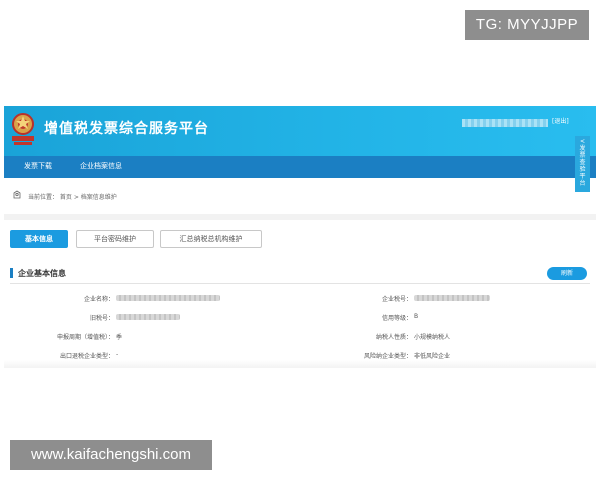 This screenshot has width=600, height=480. Describe the element at coordinates (101, 166) in the screenshot. I see `nav-item-enterprise-archive: 企业档案信息` at that location.